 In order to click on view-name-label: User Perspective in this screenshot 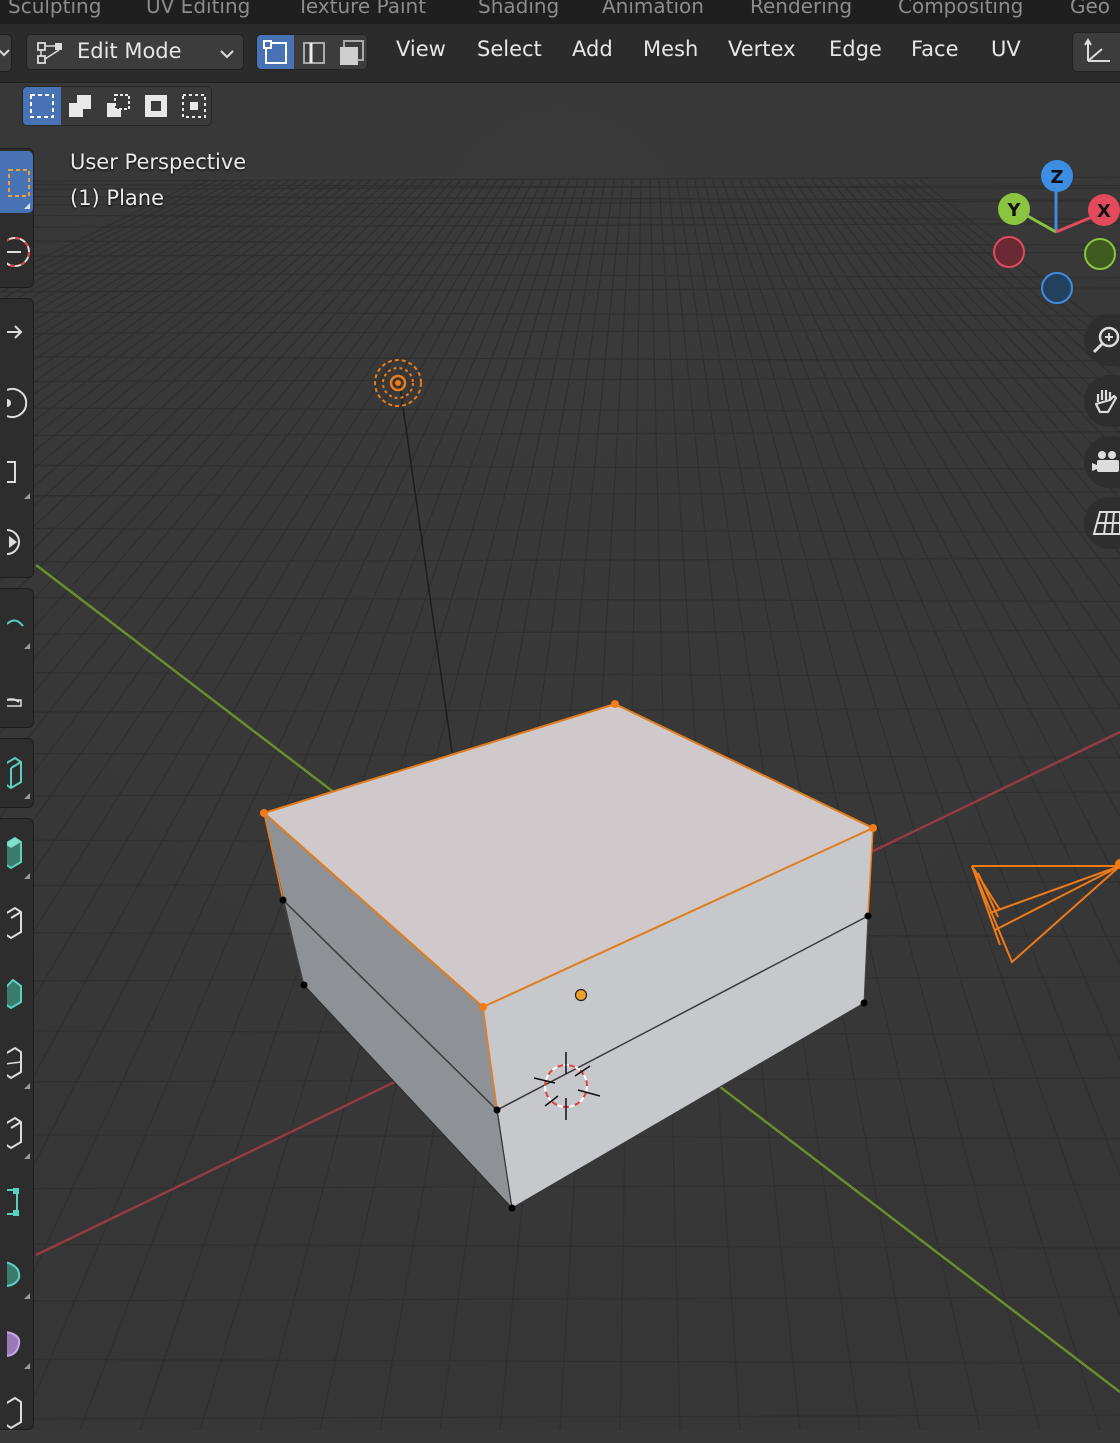, I will do `click(158, 162)`.